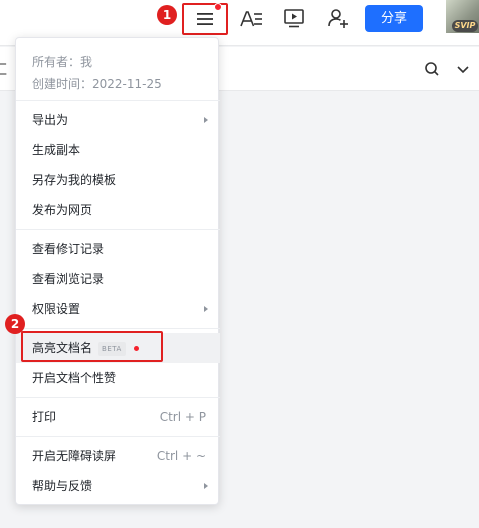  What do you see at coordinates (50, 120) in the screenshot?
I see `menu-item-label: 导出为` at bounding box center [50, 120].